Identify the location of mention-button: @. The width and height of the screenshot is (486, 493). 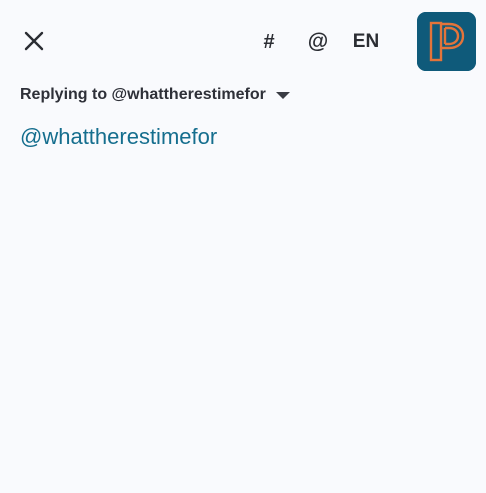
(318, 42).